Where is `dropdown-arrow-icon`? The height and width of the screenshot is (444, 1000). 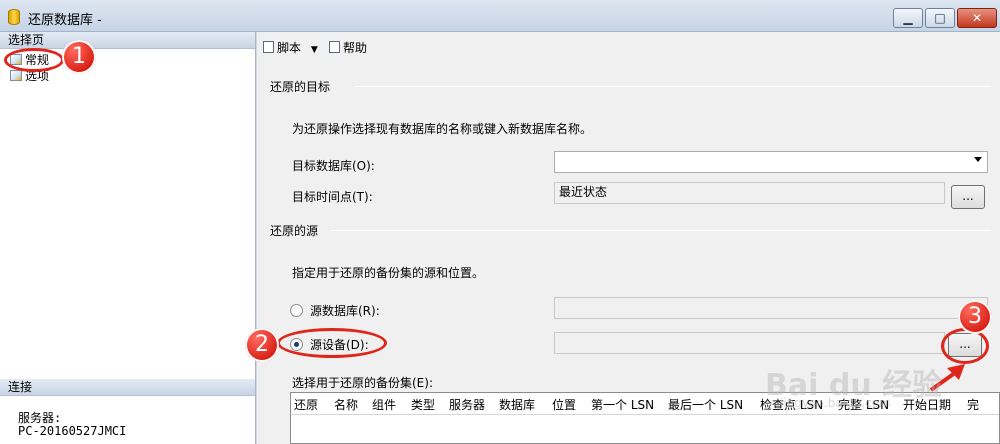 dropdown-arrow-icon is located at coordinates (978, 159).